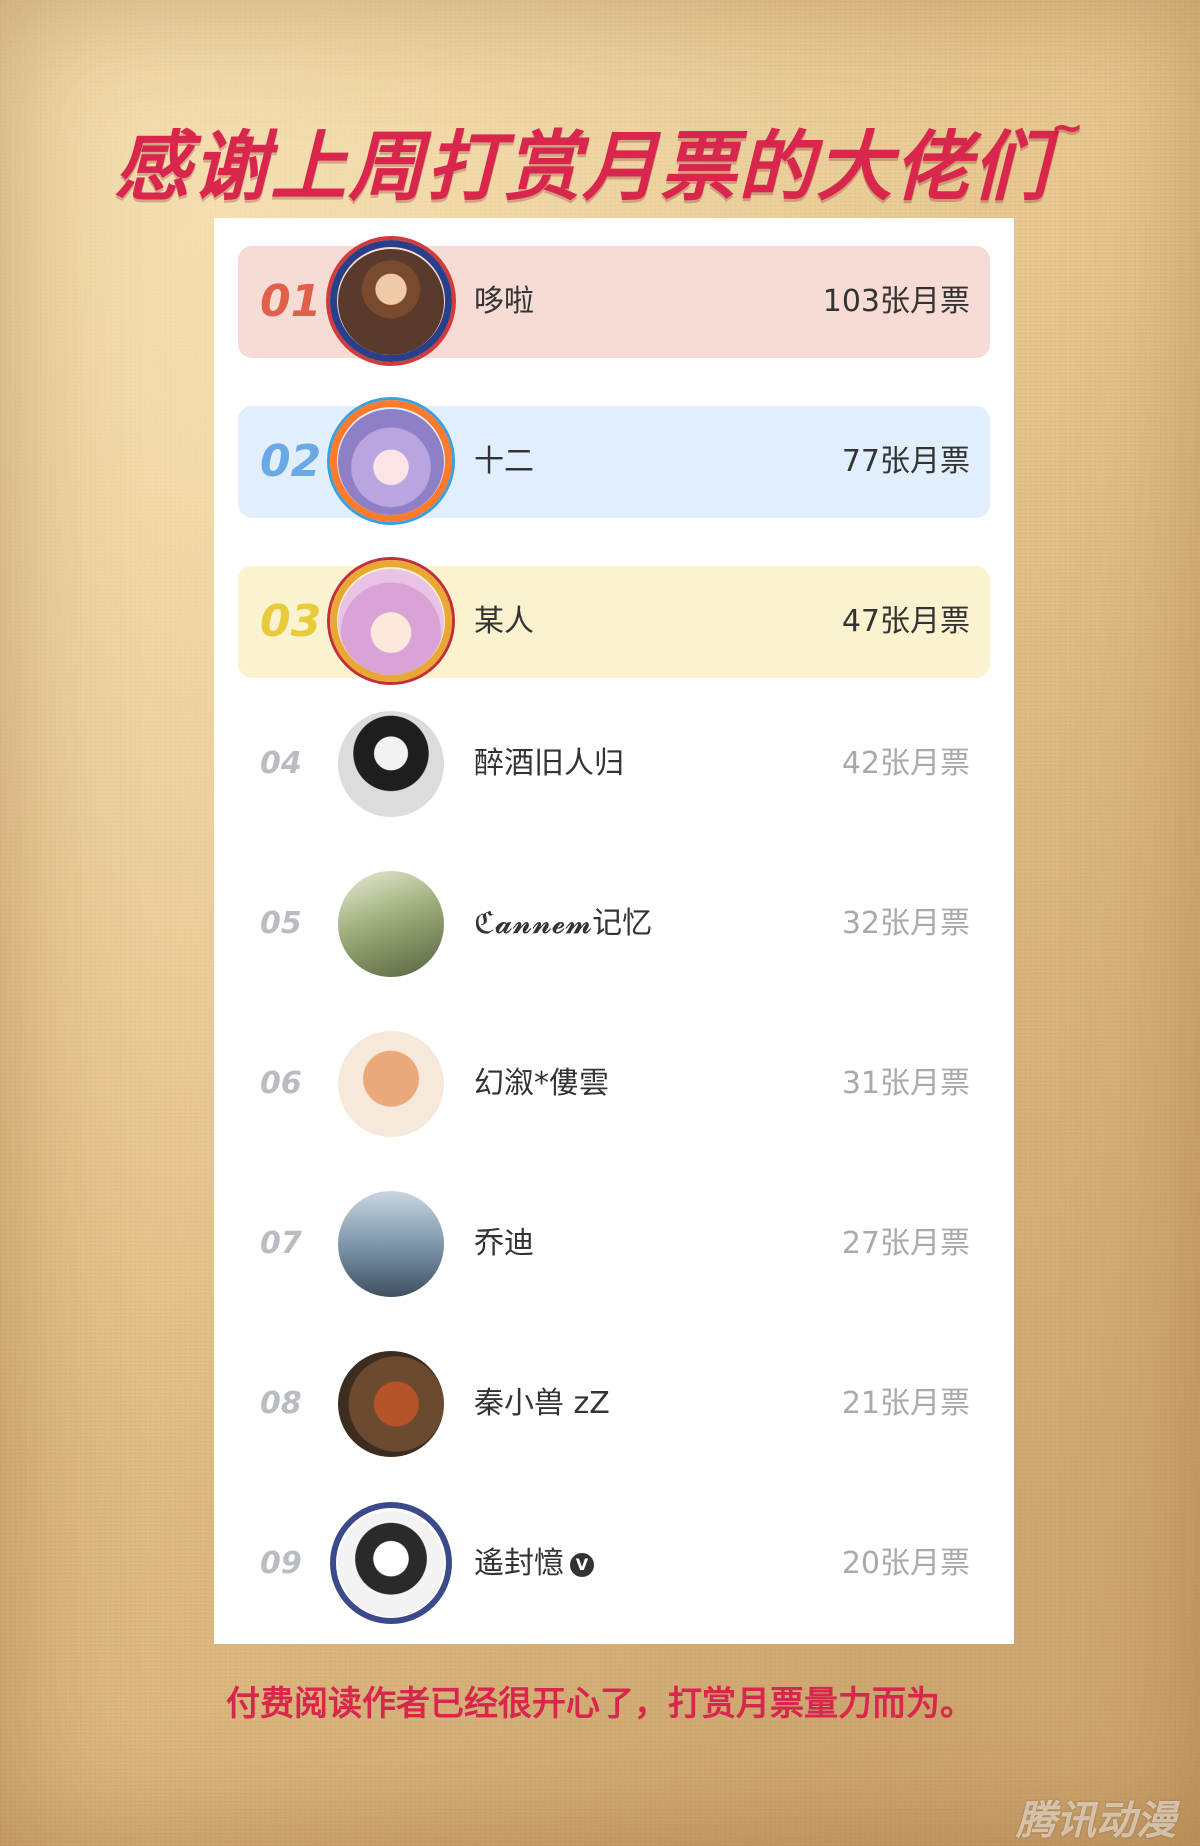  I want to click on user-name: 秦小兽 zZ, so click(542, 1403).